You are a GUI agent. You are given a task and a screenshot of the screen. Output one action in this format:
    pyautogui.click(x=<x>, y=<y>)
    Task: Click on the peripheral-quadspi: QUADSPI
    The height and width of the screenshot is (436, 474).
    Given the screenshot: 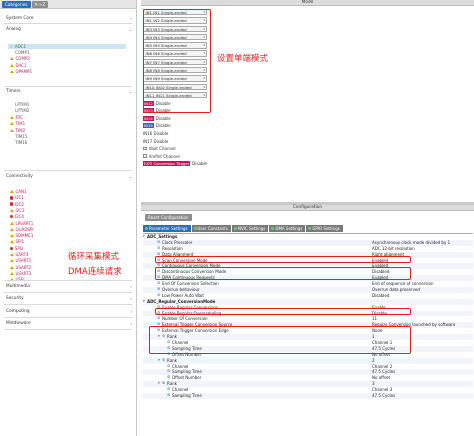 What is the action you would take?
    pyautogui.click(x=22, y=229)
    